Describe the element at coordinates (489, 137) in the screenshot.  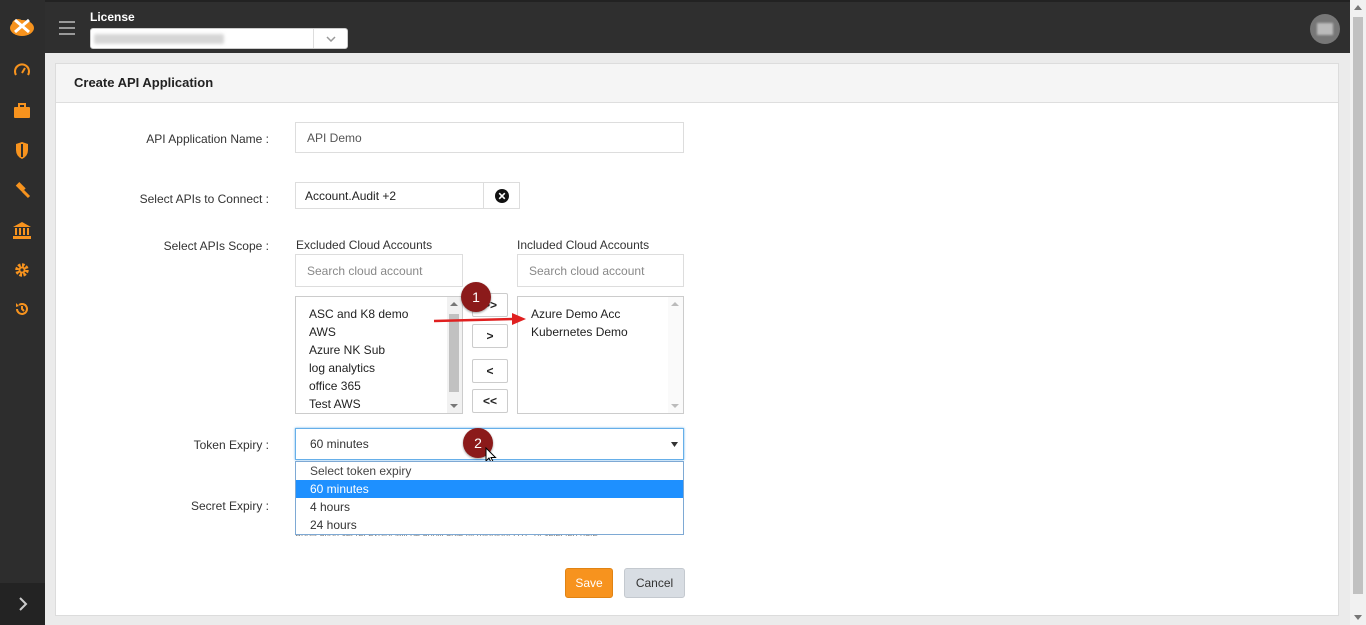
I see `api-name-input: API Demo` at that location.